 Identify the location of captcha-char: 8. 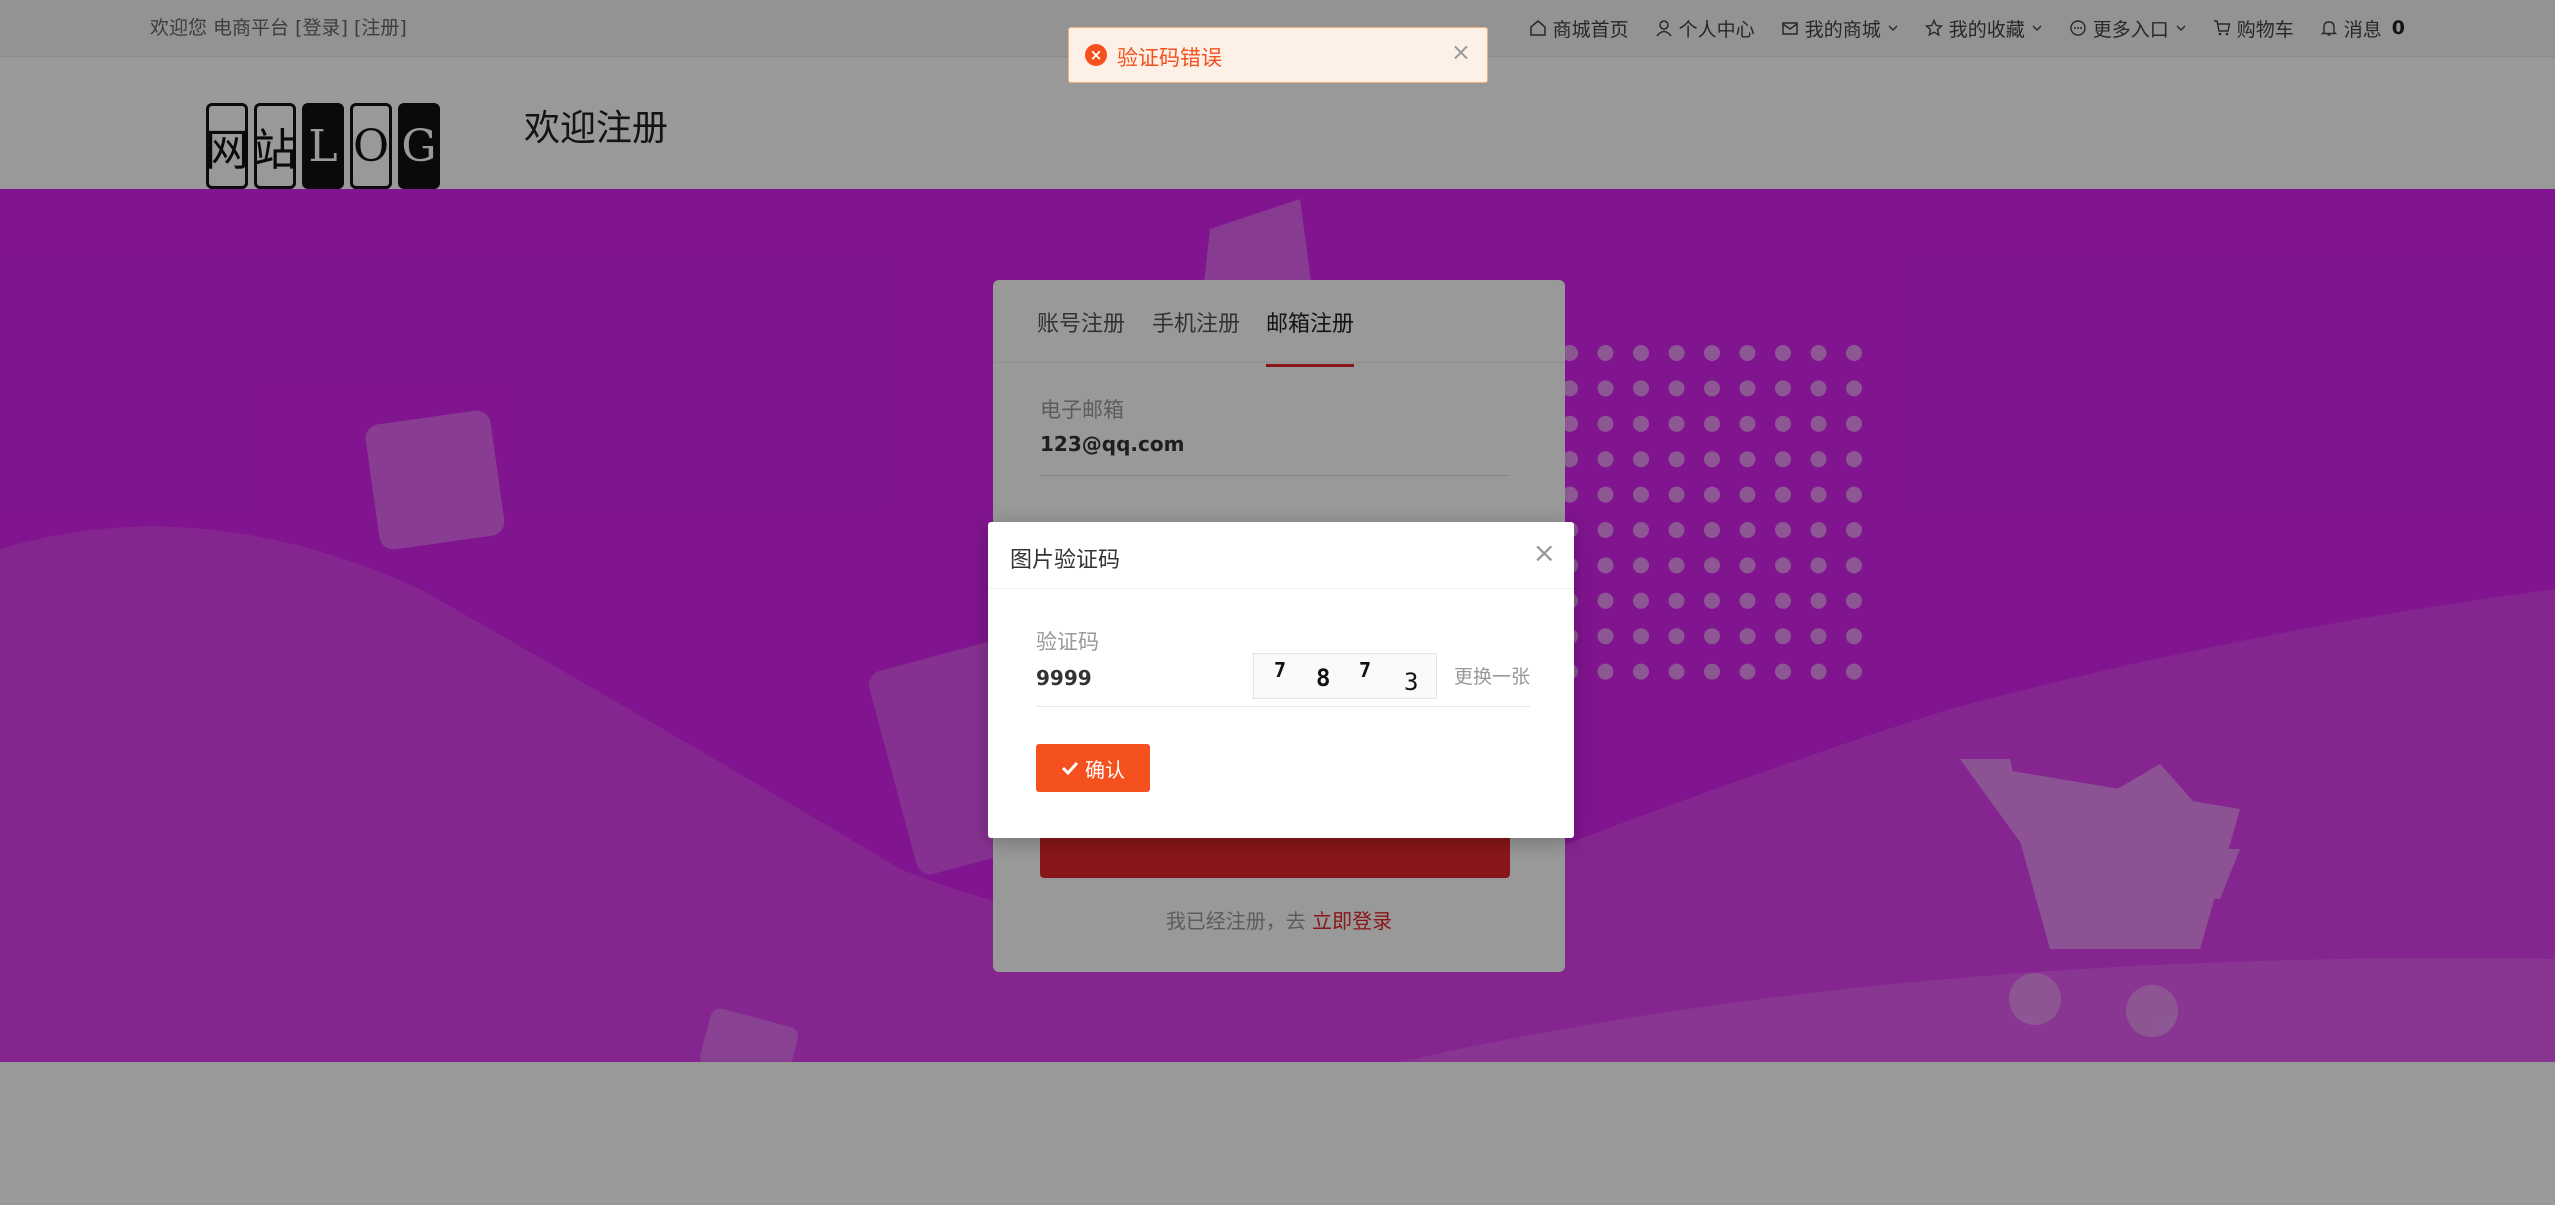
(1323, 678).